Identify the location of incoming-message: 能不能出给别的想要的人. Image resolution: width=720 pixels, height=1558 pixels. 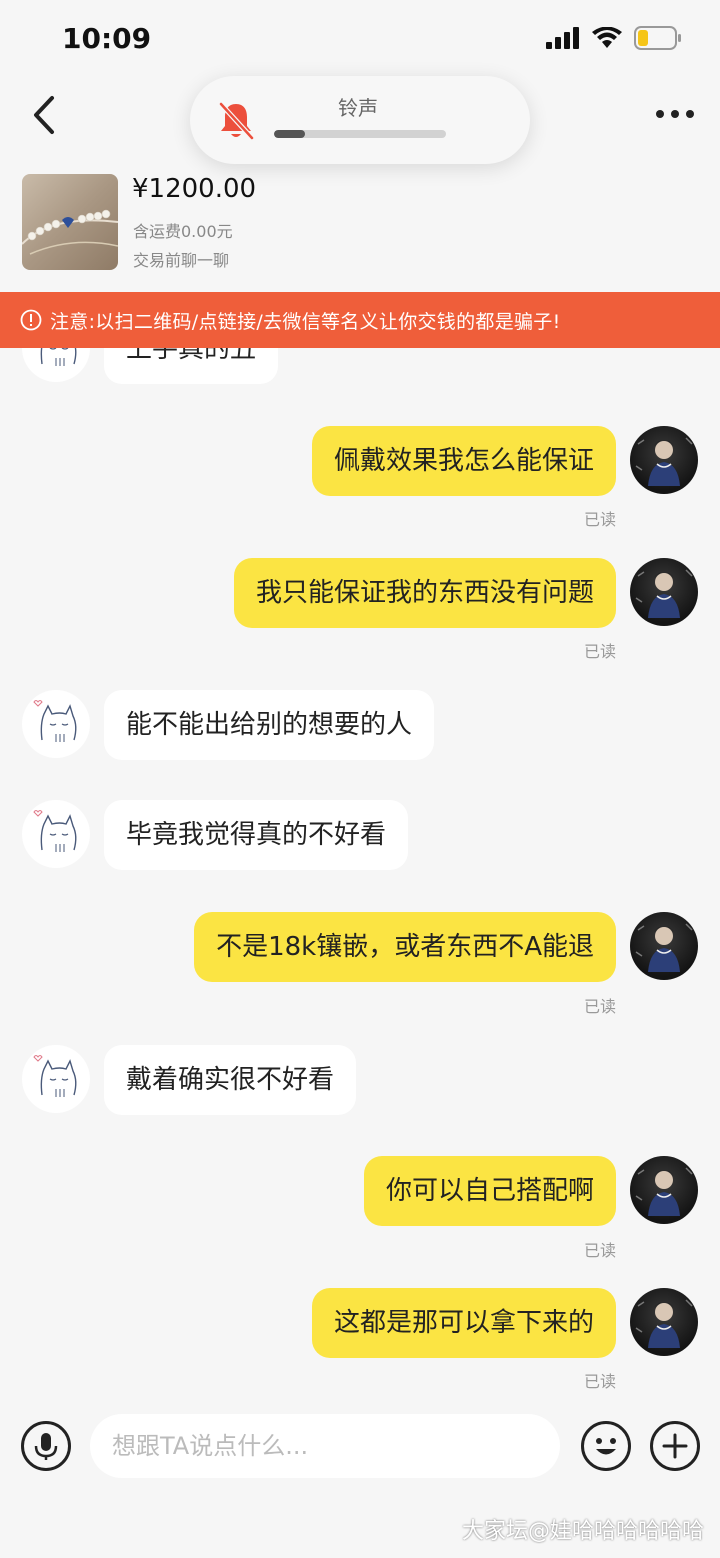
(269, 725).